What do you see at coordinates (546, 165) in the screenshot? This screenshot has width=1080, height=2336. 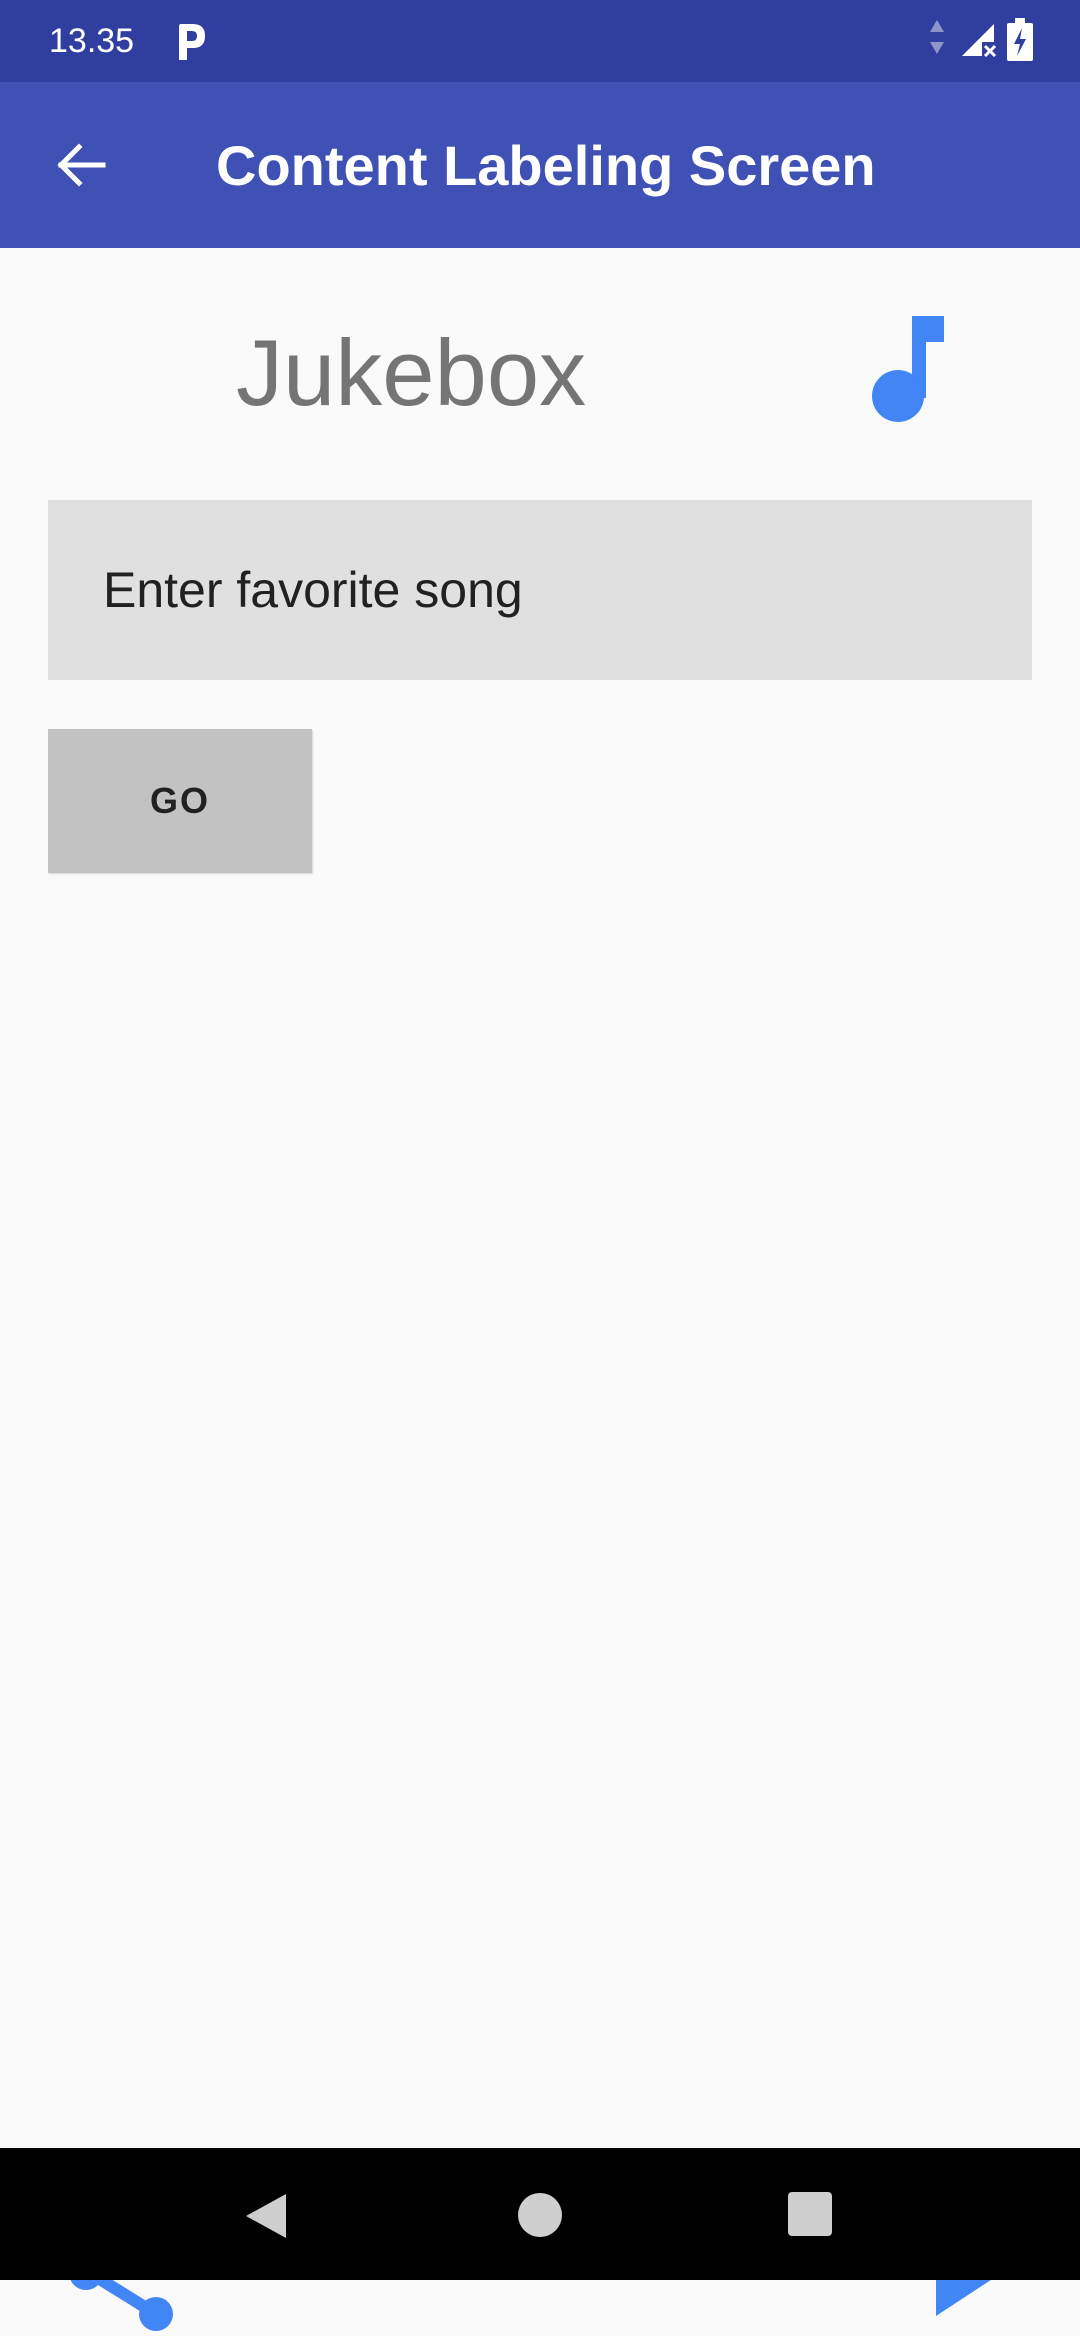 I see `screen-title: Content Labeling Screen` at bounding box center [546, 165].